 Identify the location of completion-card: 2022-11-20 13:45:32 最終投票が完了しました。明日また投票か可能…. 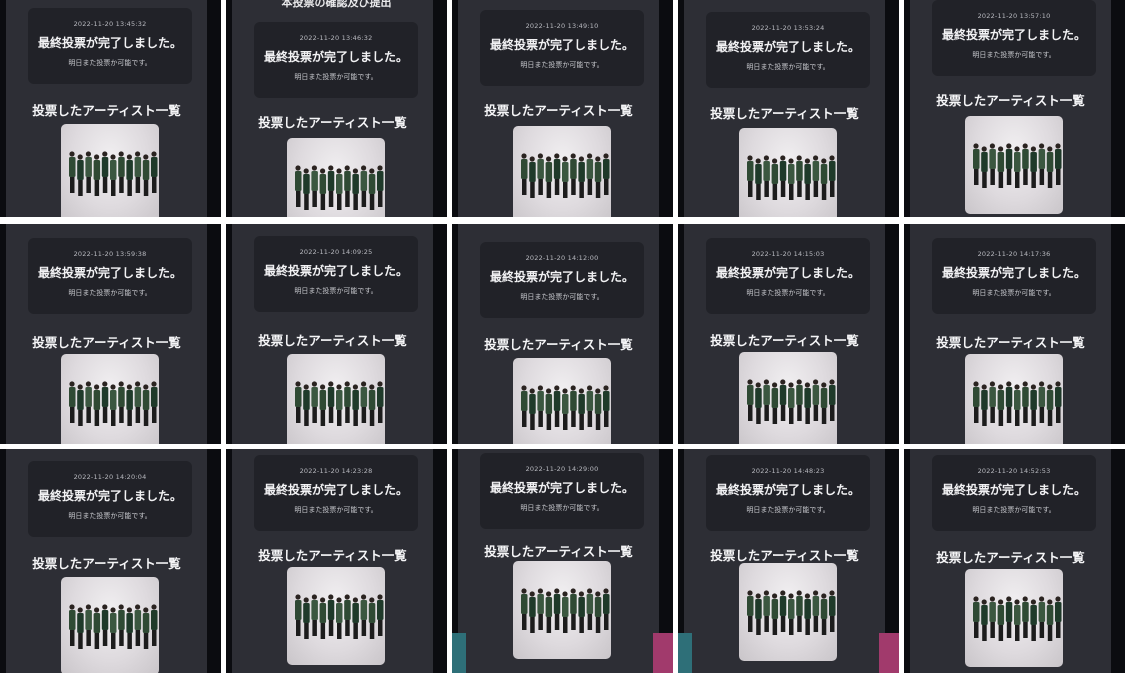
(110, 46).